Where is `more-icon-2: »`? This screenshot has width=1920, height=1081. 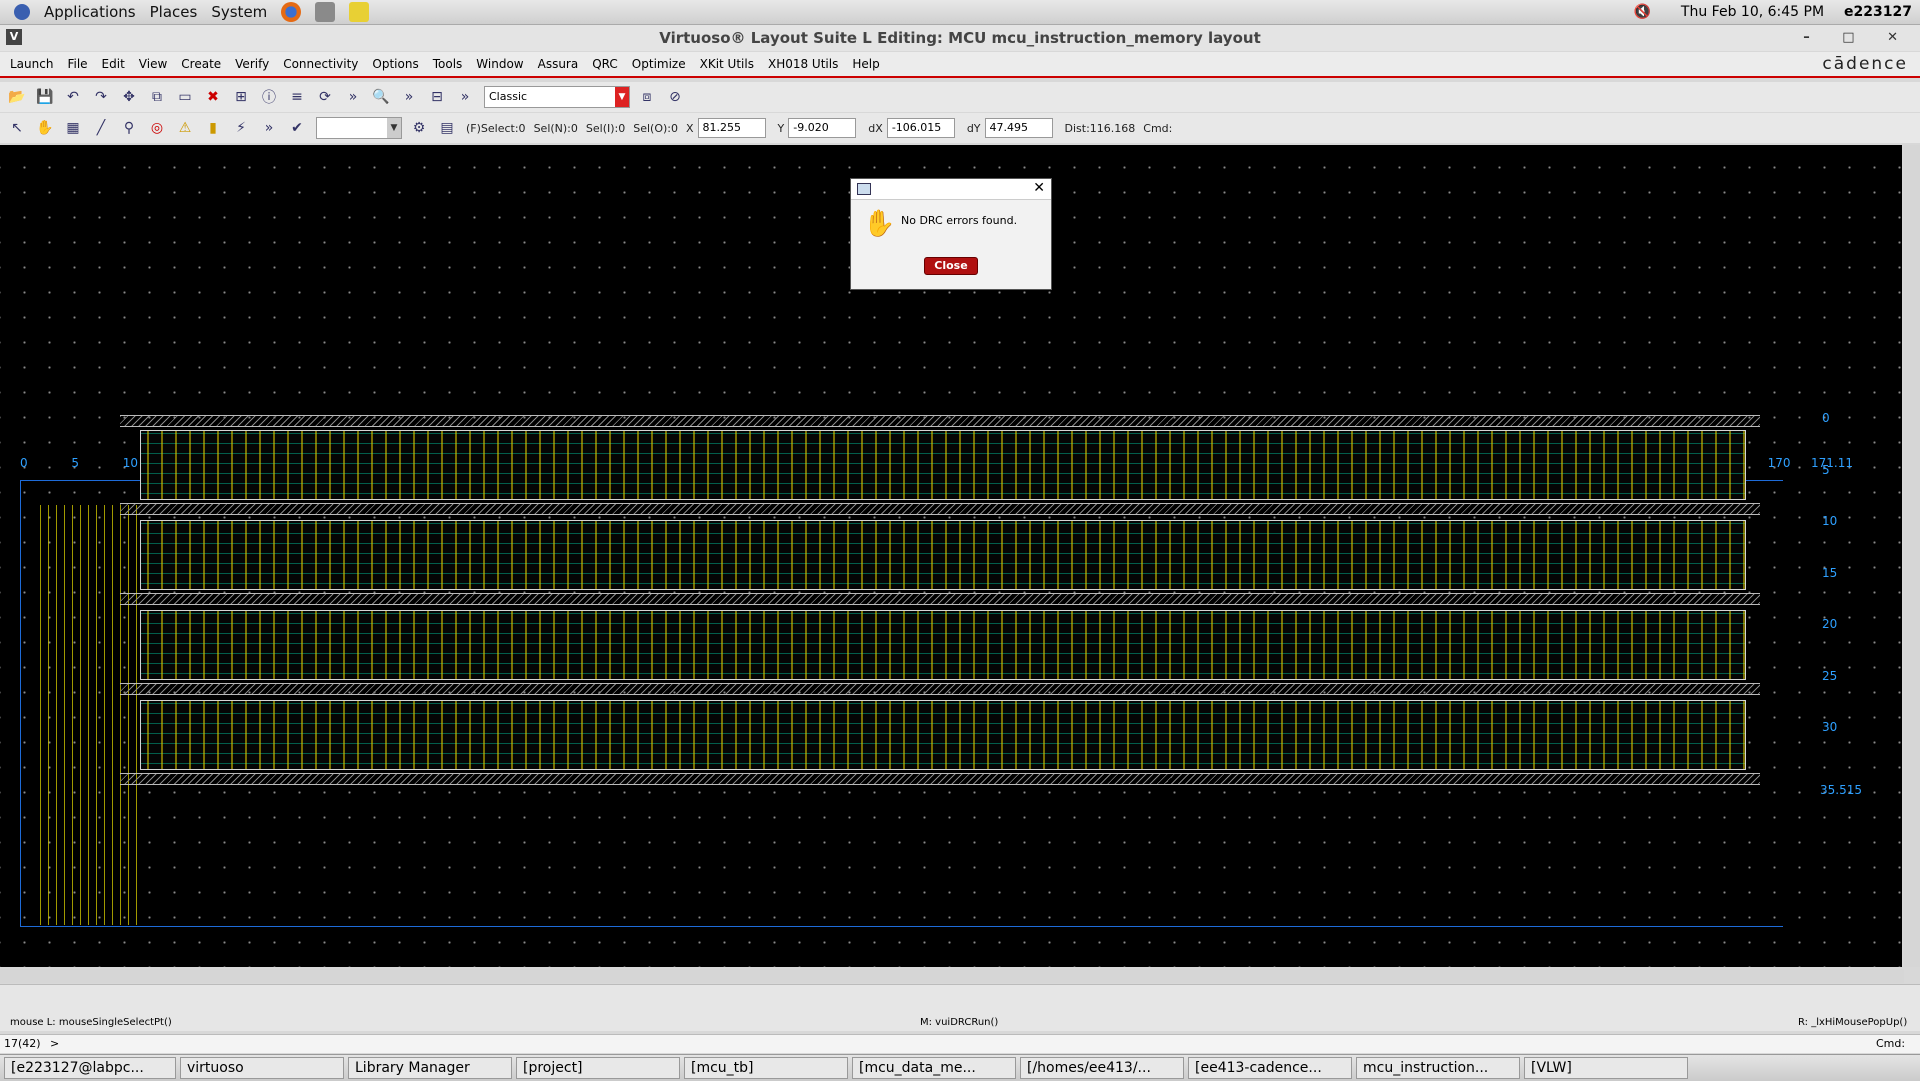 more-icon-2: » is located at coordinates (409, 97).